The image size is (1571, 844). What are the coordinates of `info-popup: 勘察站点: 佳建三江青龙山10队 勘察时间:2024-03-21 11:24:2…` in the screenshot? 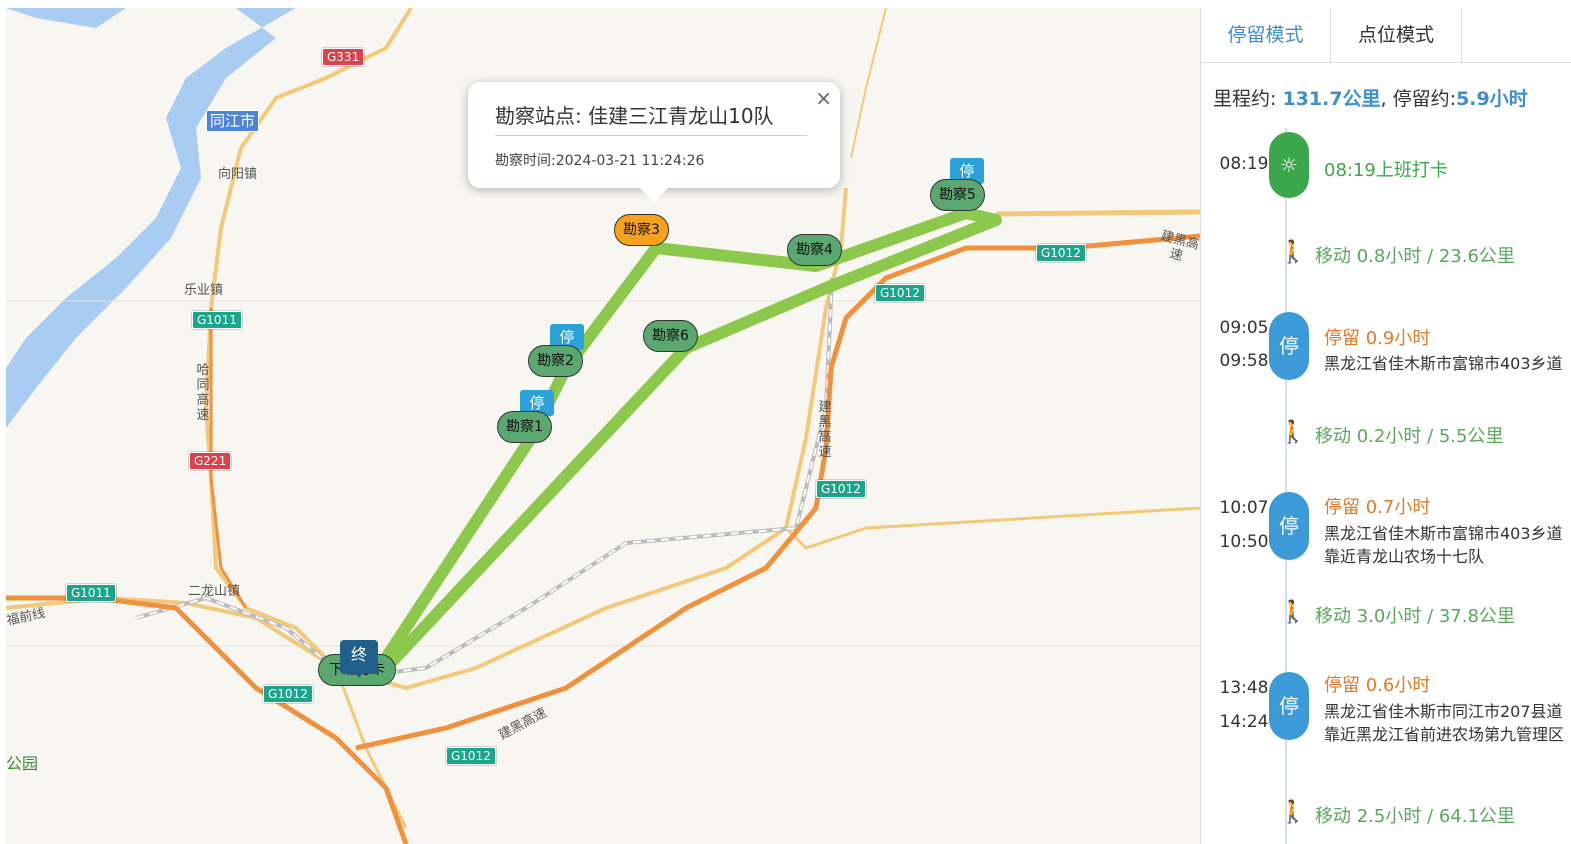 It's located at (654, 142).